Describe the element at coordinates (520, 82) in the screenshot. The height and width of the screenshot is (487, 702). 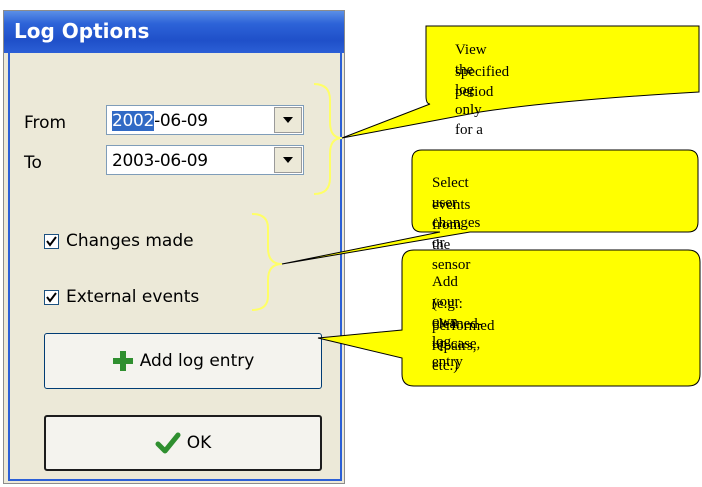
I see `period-callout-shape` at that location.